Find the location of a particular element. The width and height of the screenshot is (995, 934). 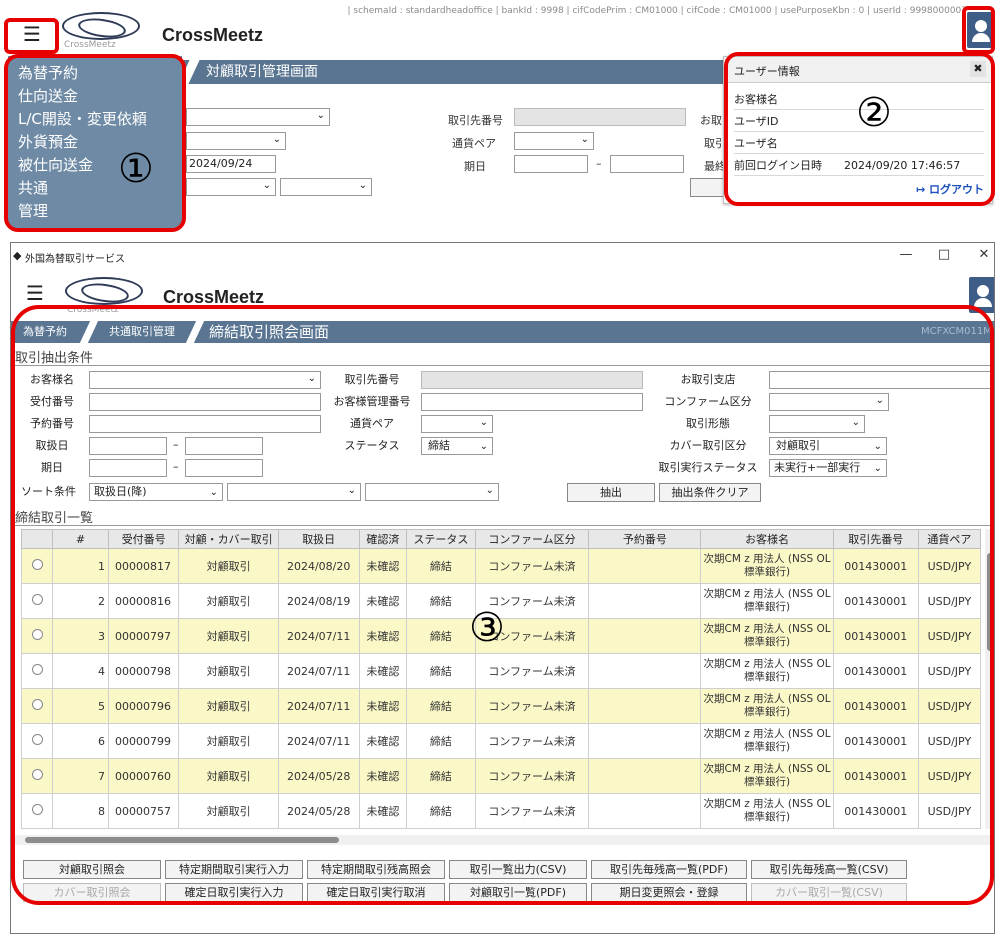

annotation-box-menu is located at coordinates (95, 143).